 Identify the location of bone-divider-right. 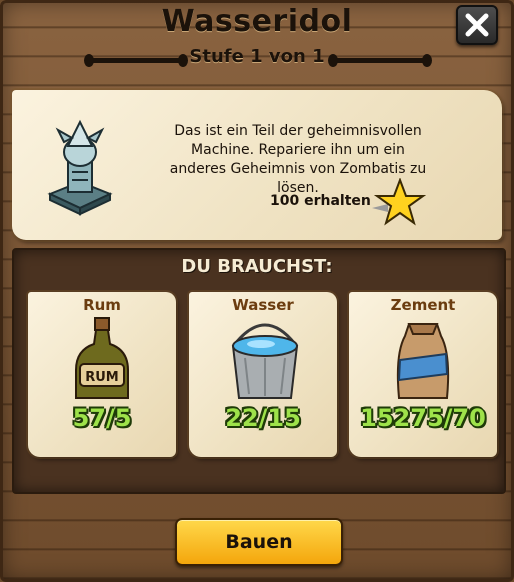
(380, 60).